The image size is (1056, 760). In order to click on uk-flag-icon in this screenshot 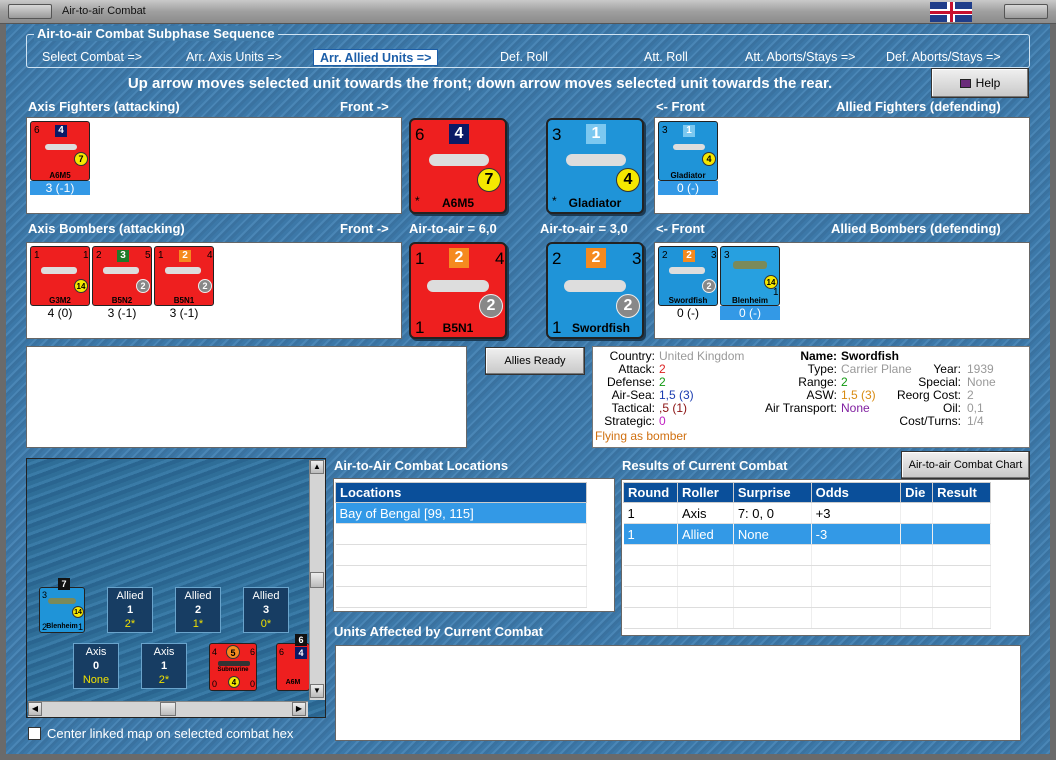, I will do `click(951, 12)`.